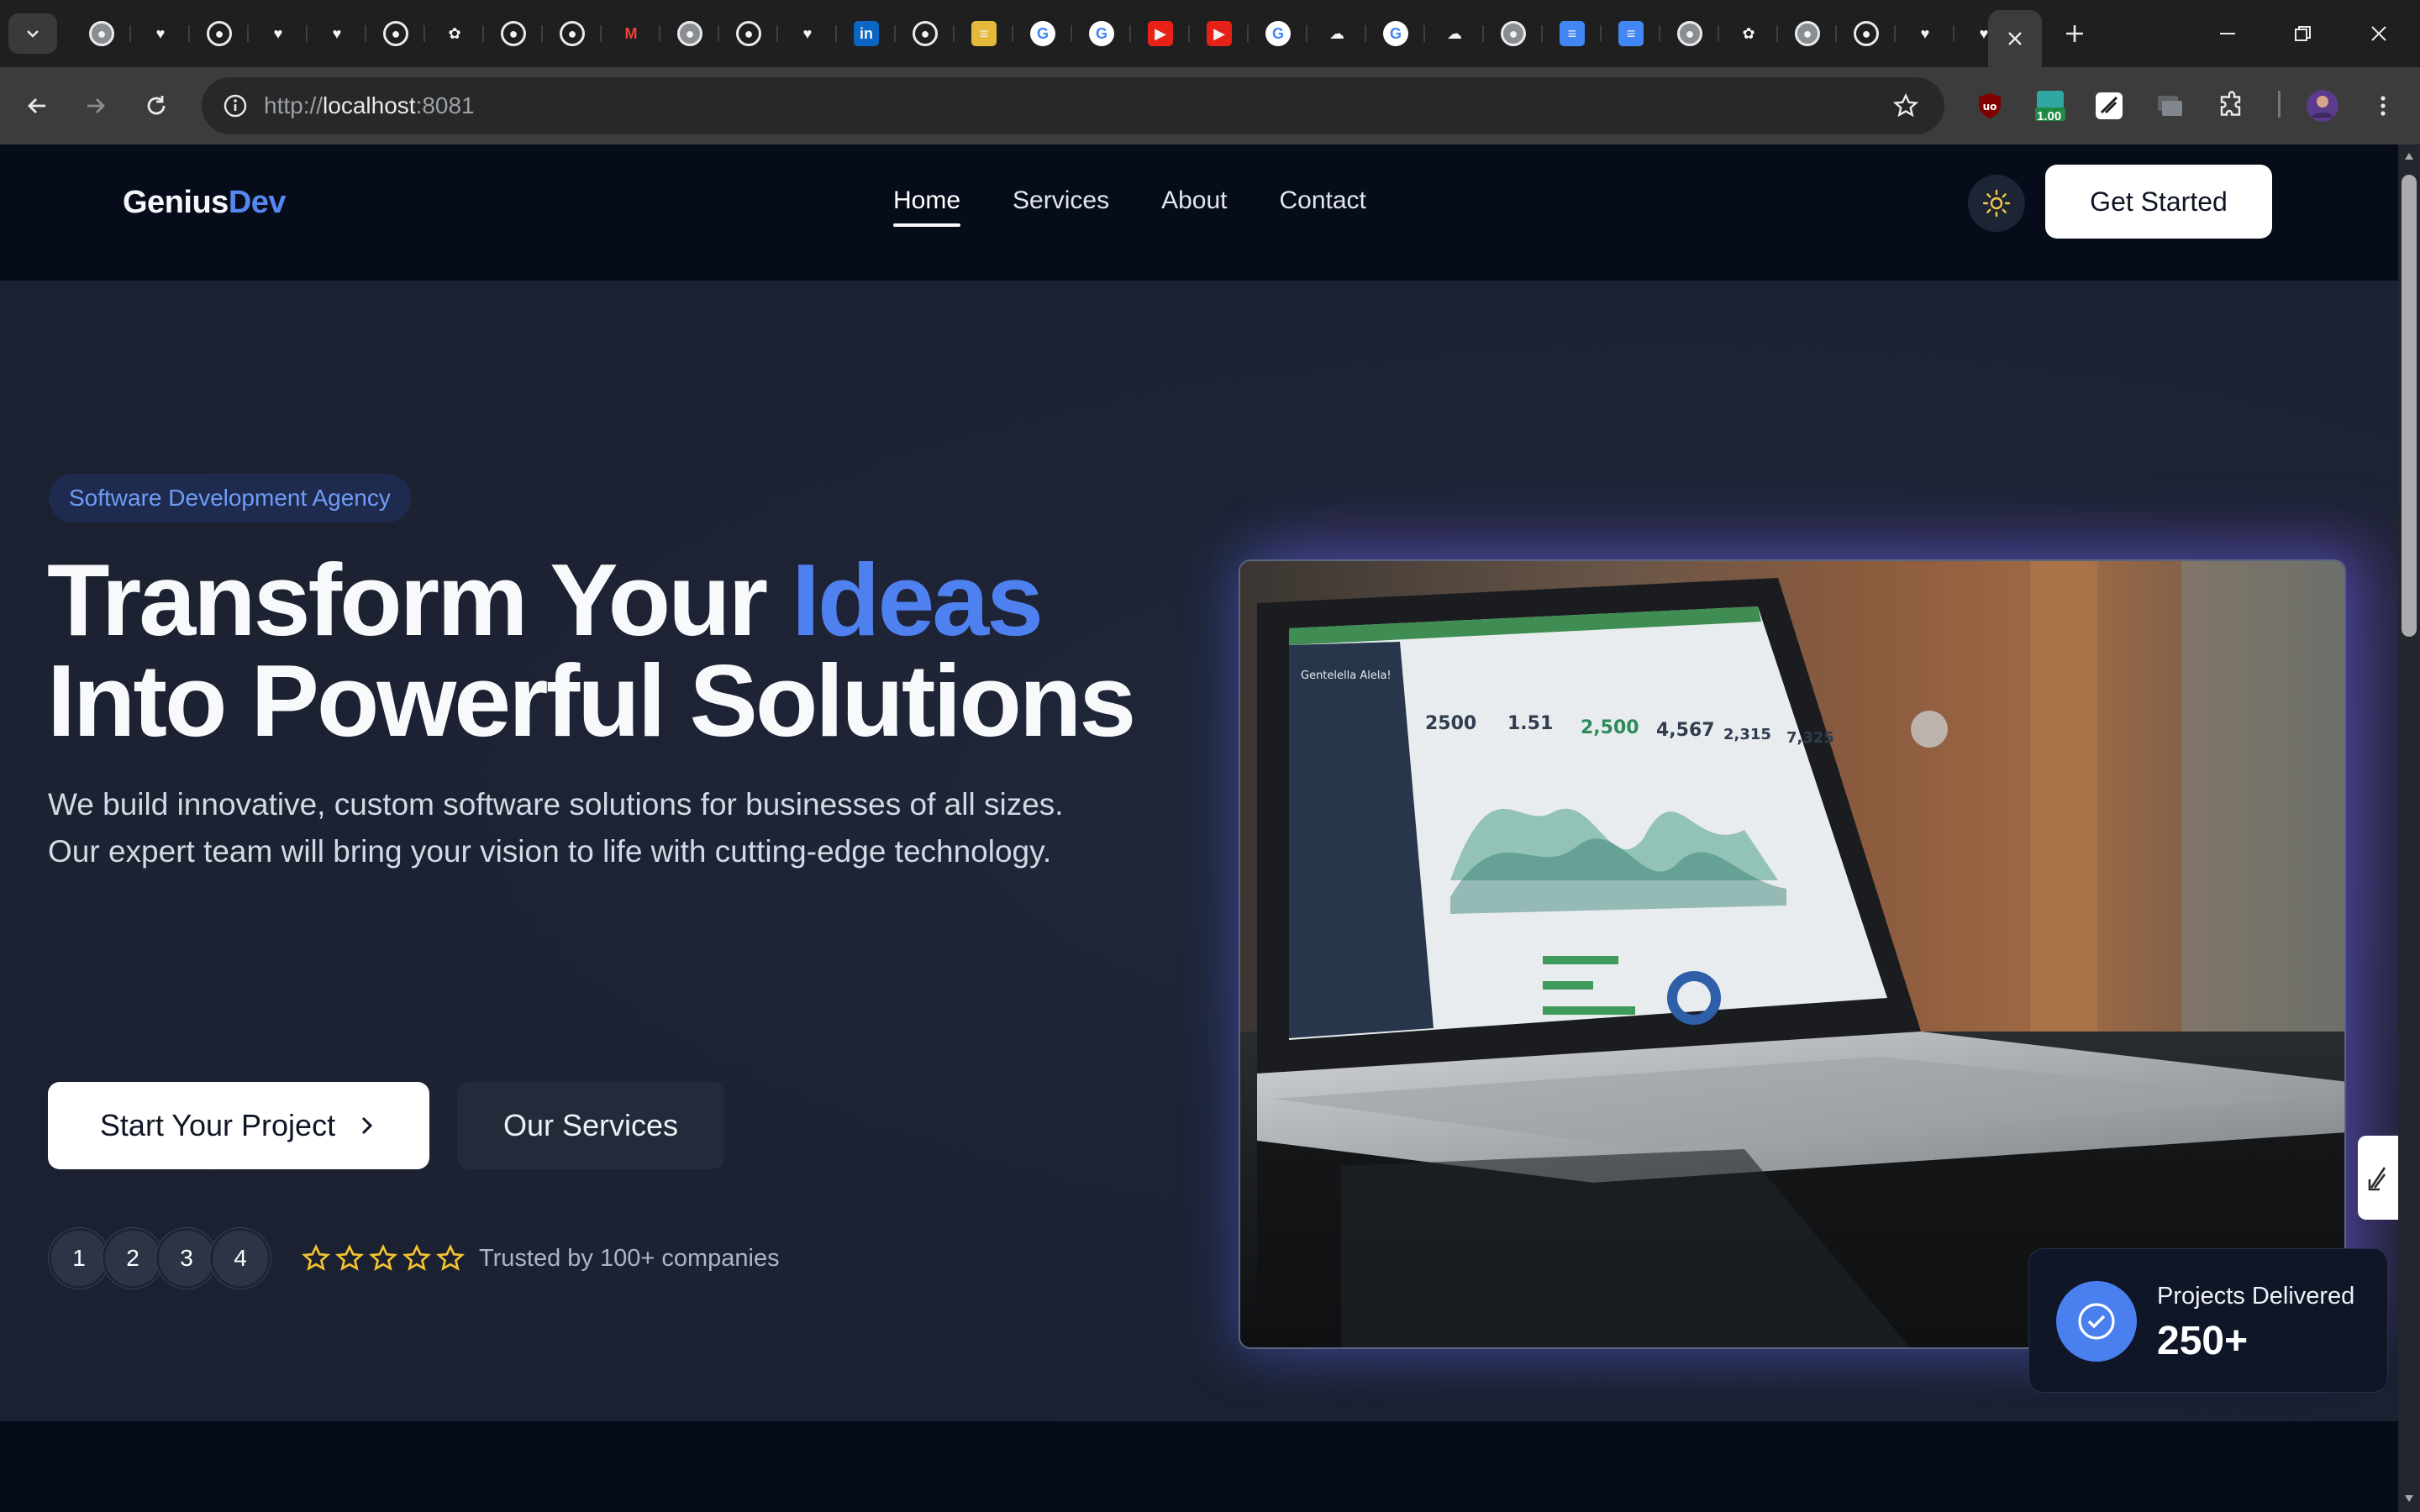 The image size is (2420, 1512). What do you see at coordinates (2378, 1178) in the screenshot?
I see `sidebar-handle` at bounding box center [2378, 1178].